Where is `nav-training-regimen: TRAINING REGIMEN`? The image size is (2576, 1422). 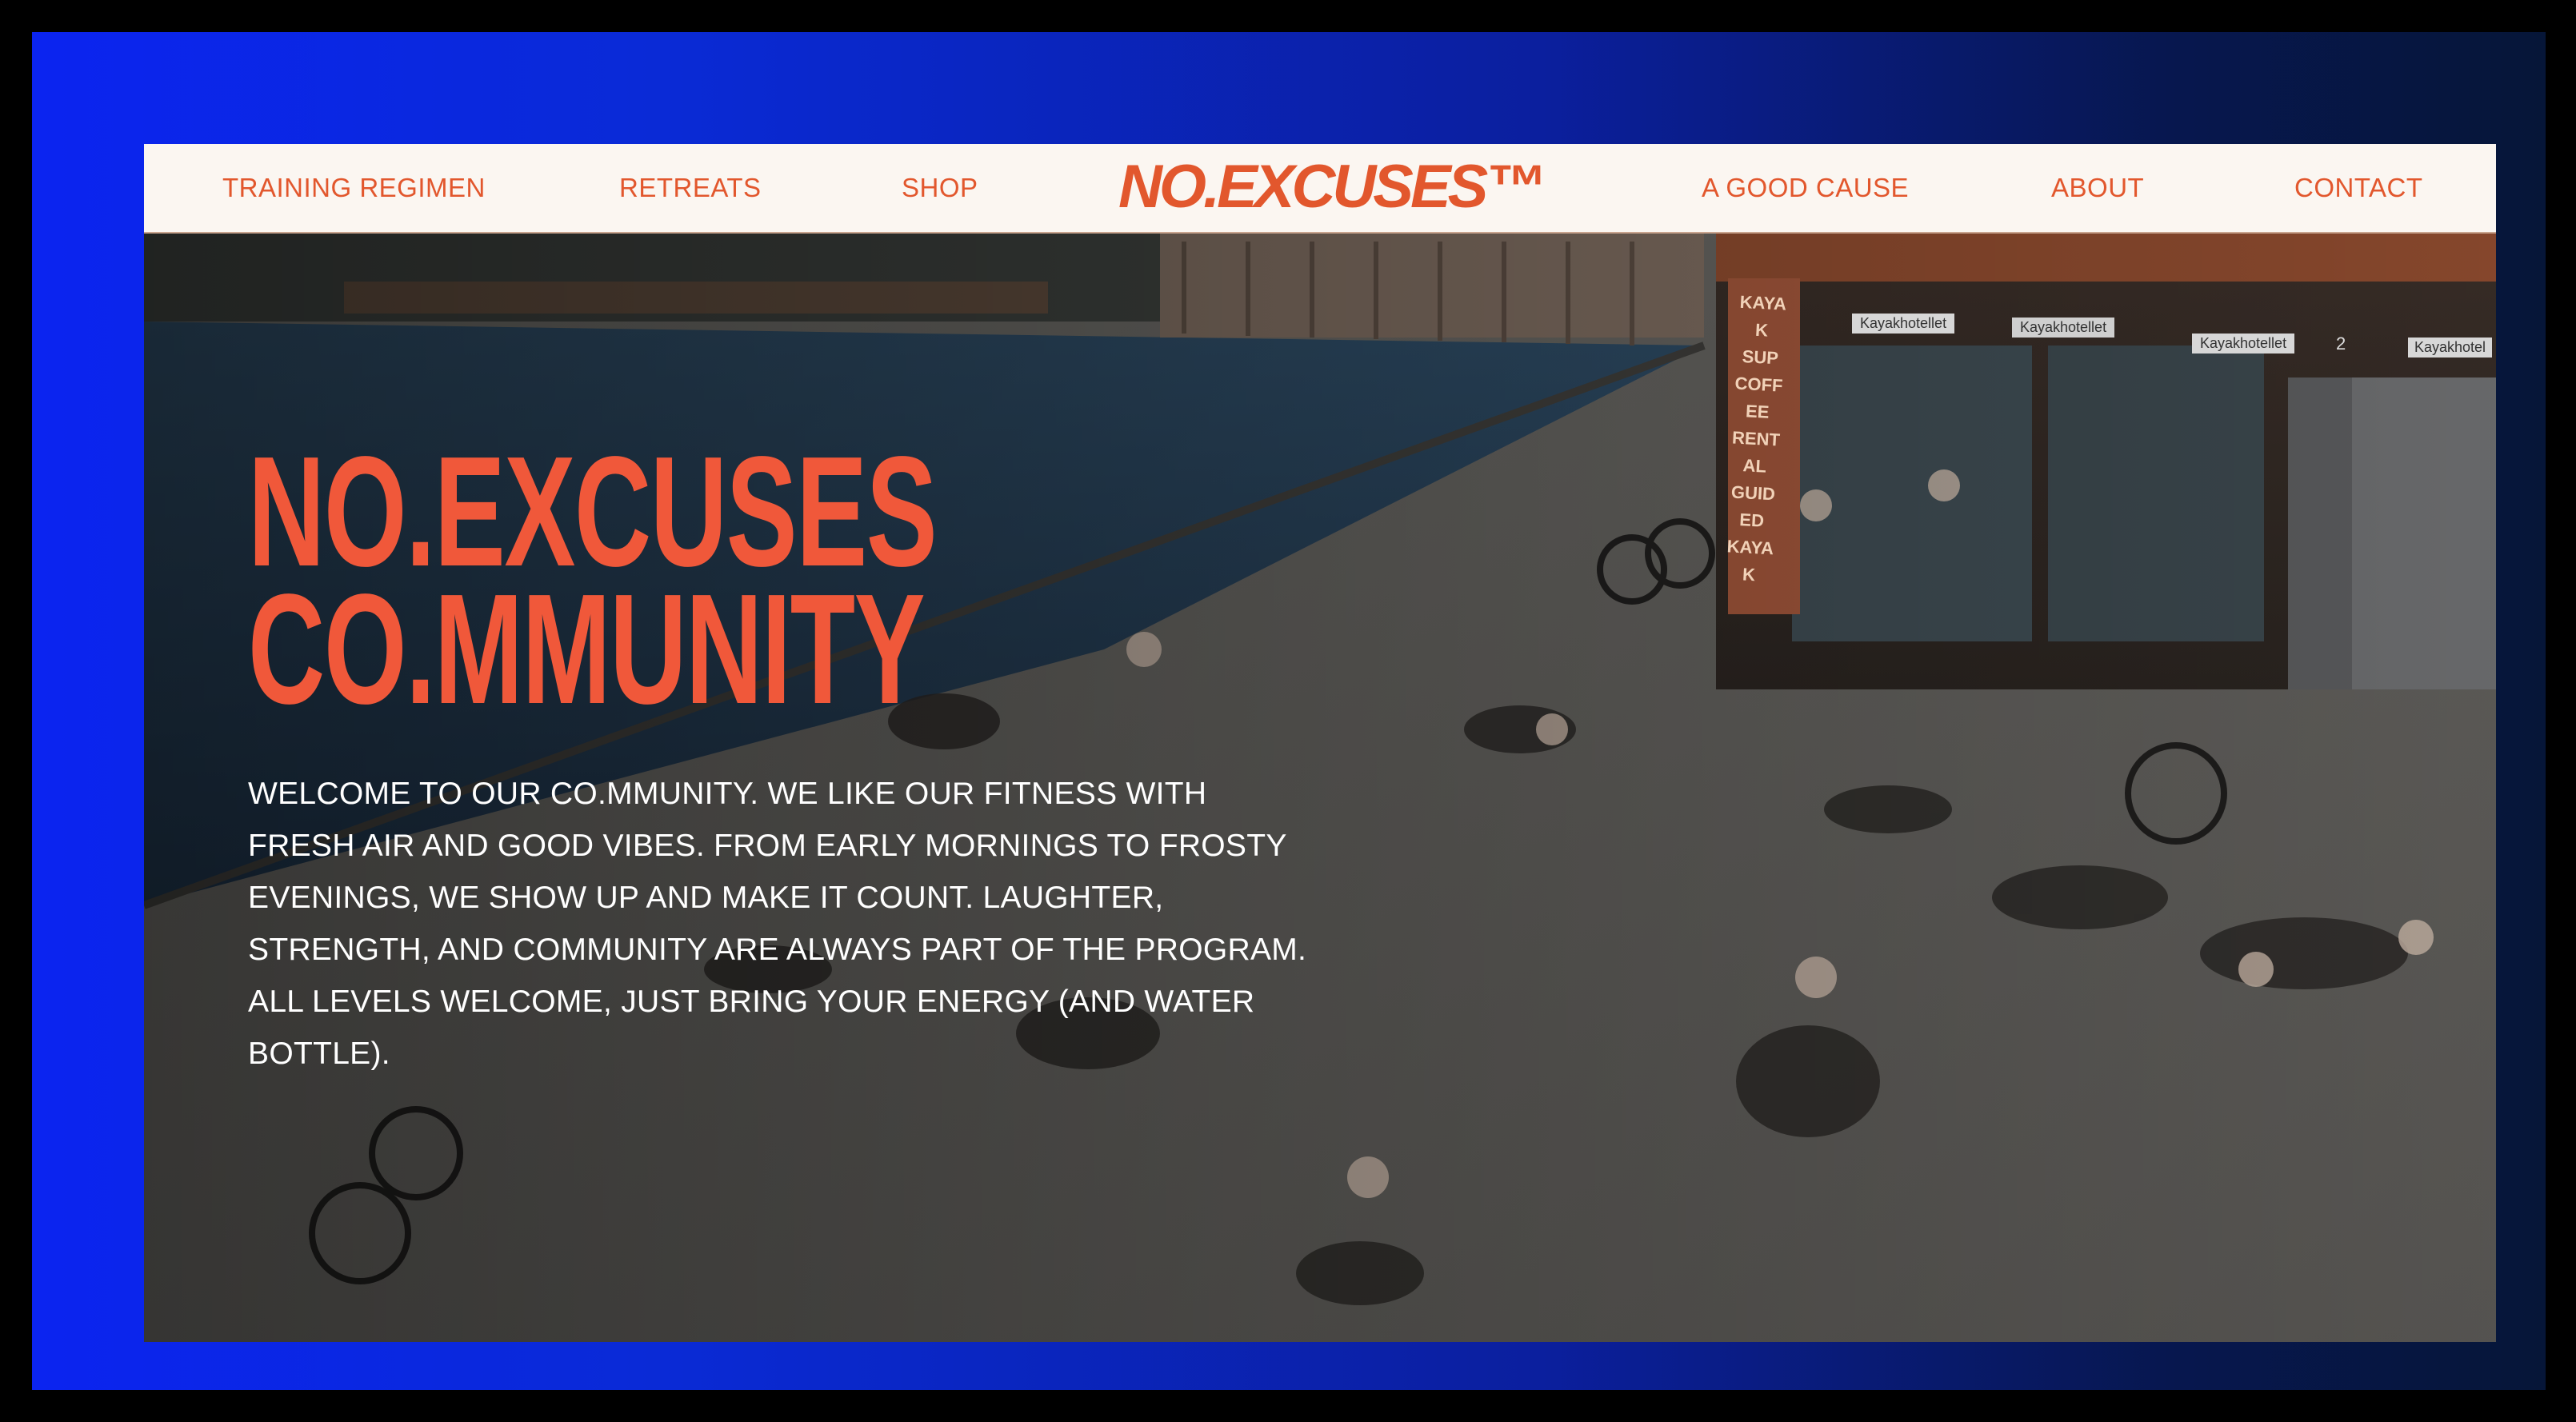
nav-training-regimen: TRAINING REGIMEN is located at coordinates (354, 188).